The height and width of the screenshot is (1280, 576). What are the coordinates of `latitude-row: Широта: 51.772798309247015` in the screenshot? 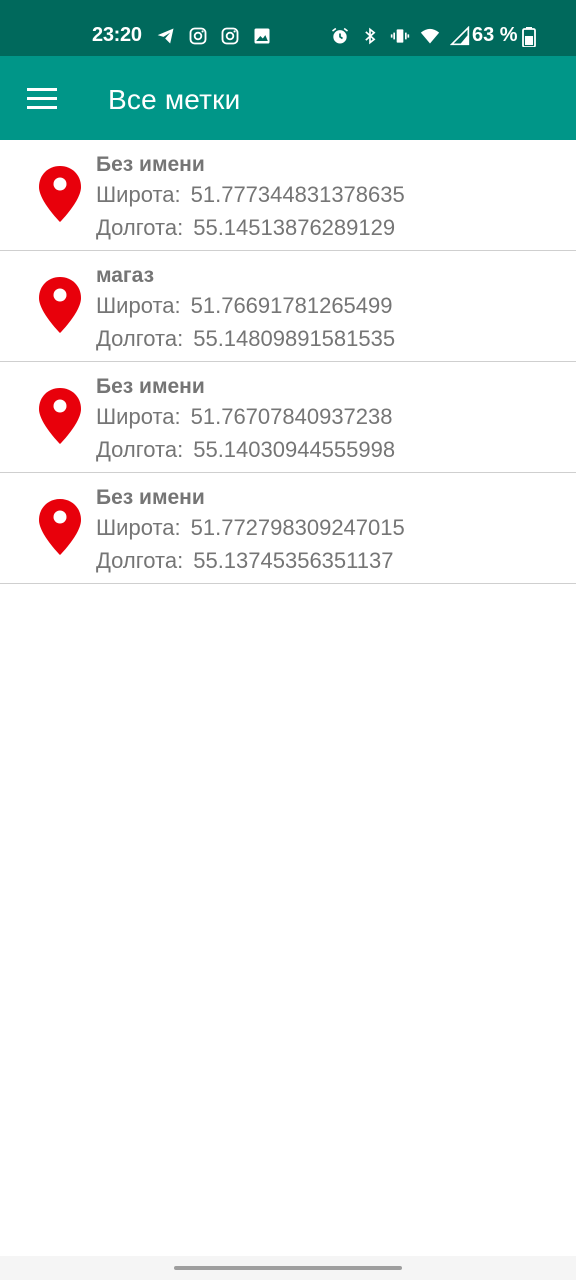 It's located at (250, 527).